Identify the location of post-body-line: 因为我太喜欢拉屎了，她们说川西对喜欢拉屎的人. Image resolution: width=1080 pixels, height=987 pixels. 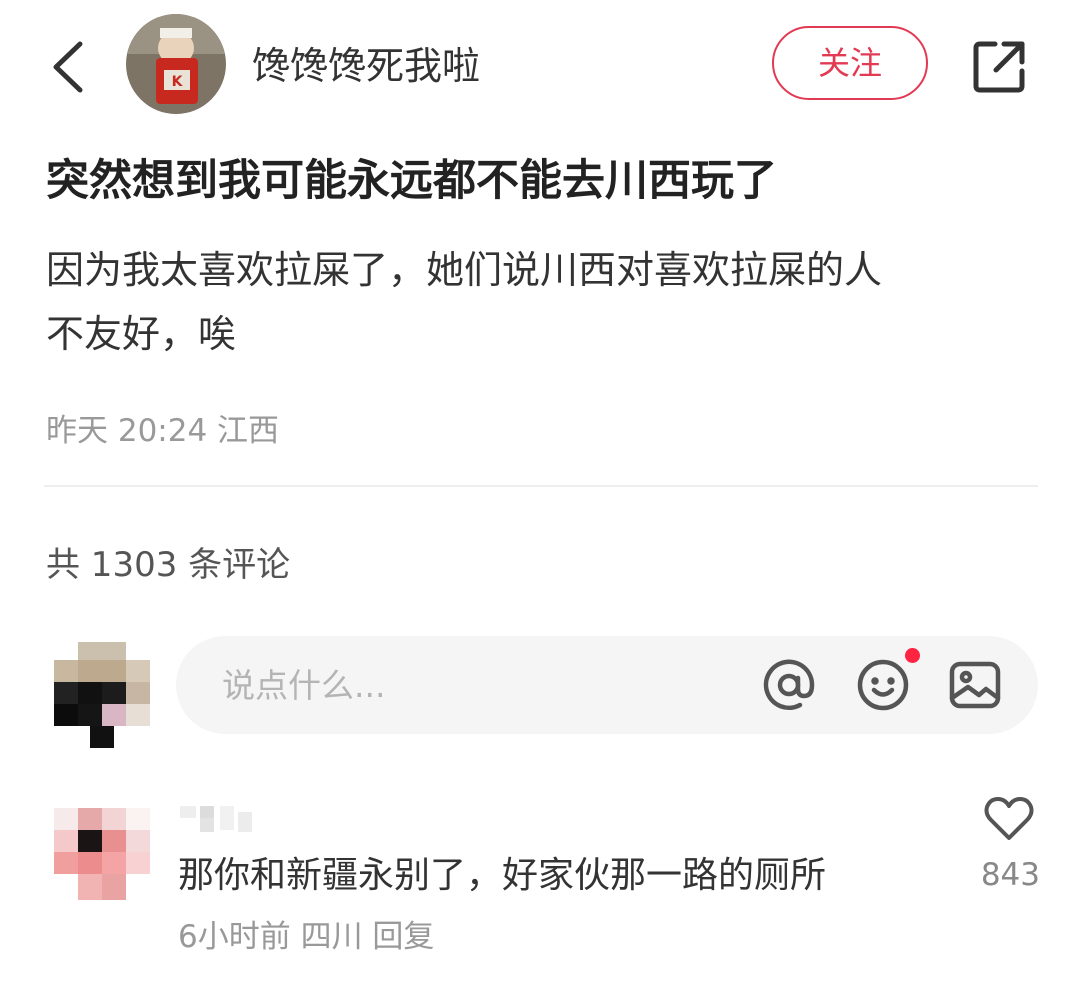
(464, 270).